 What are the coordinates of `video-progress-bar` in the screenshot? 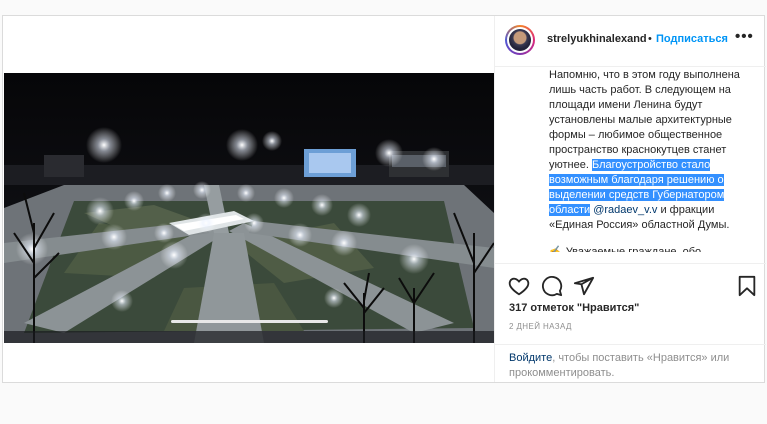 It's located at (249, 321).